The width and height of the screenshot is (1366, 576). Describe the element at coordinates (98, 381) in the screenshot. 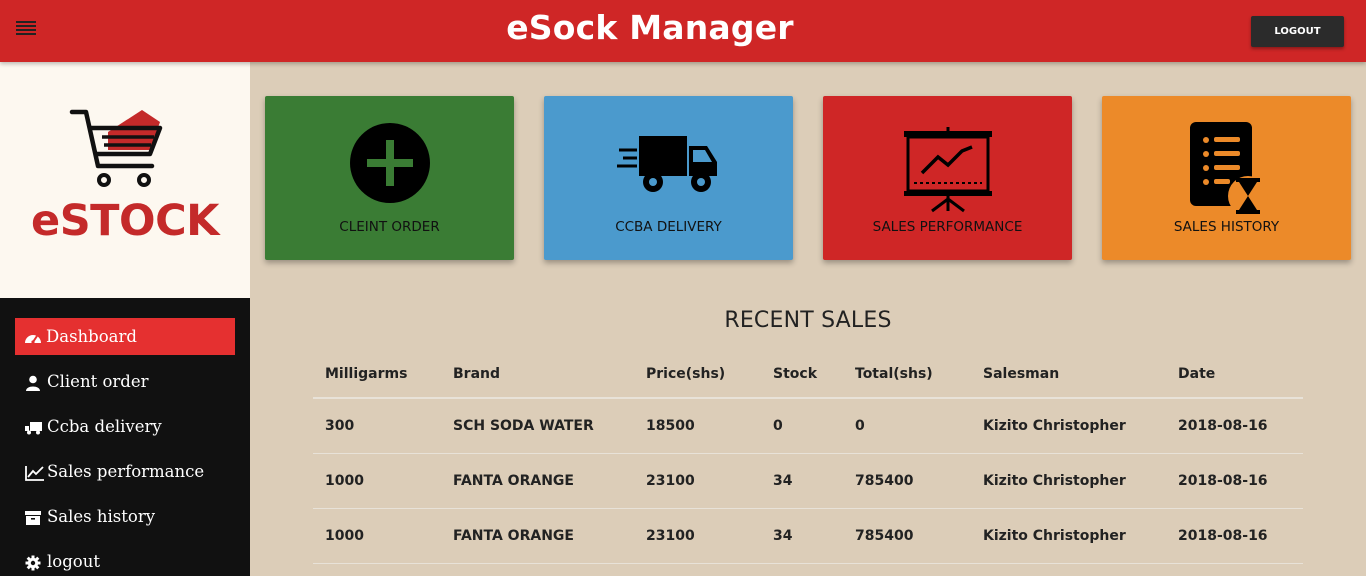

I see `sidebar-item-label: Client order` at that location.